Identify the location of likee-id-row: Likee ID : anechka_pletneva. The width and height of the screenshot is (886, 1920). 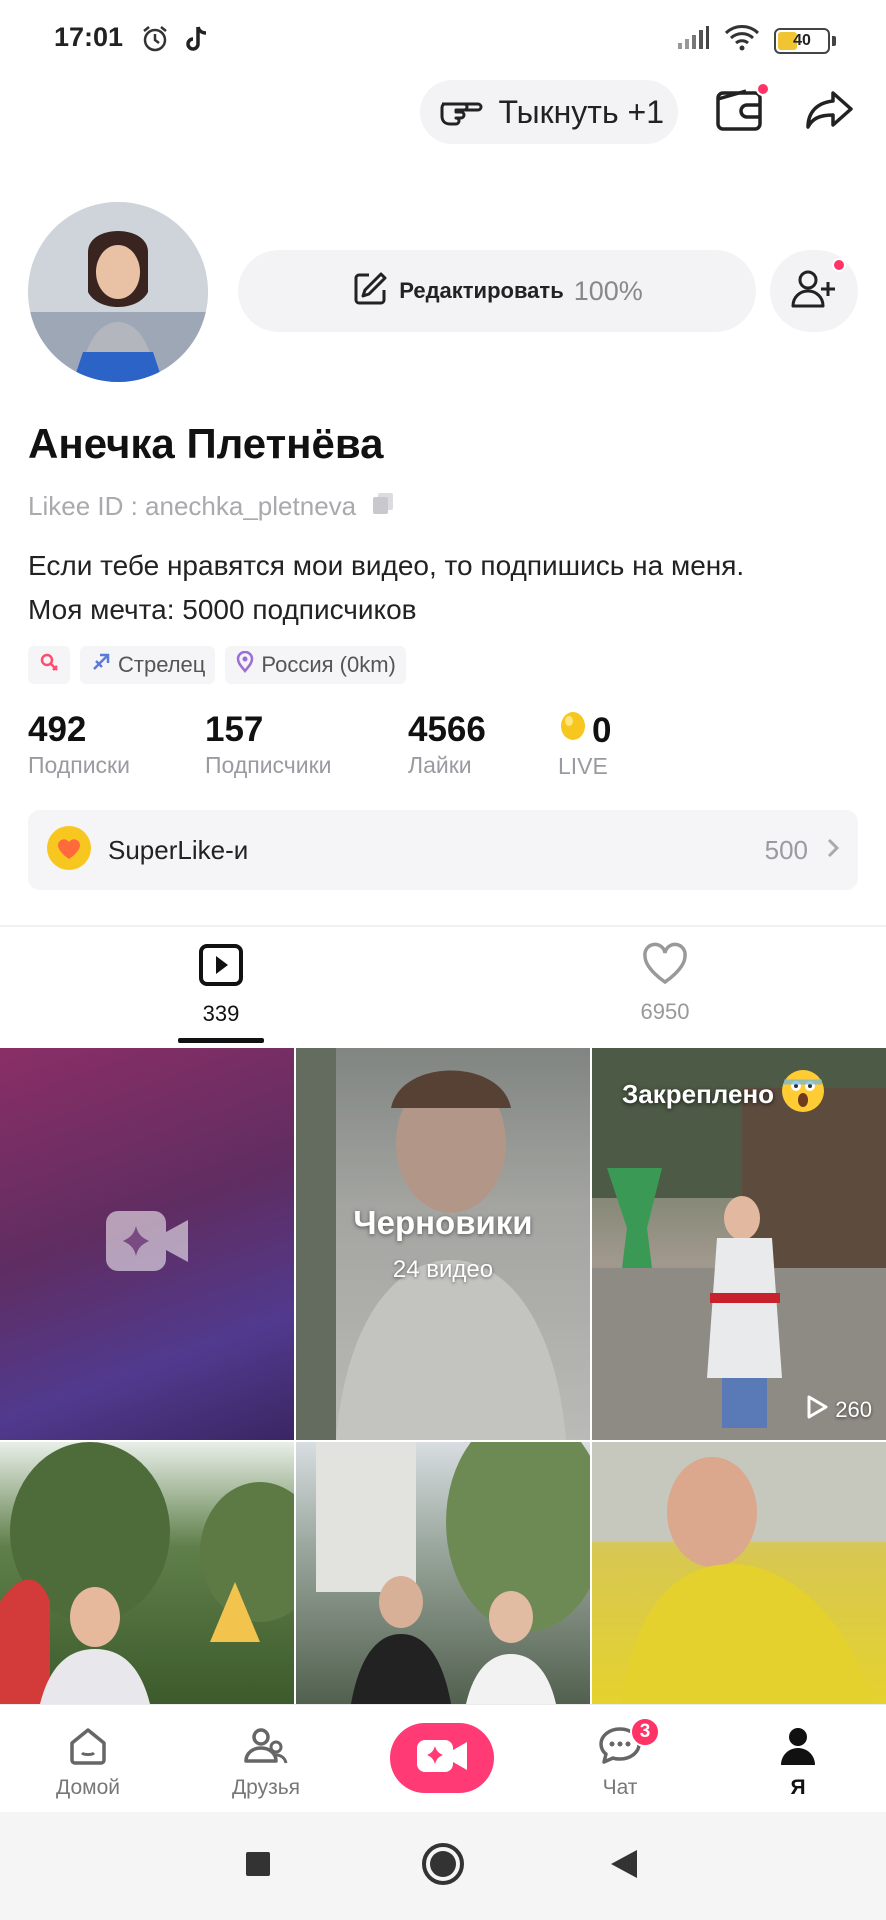
(212, 506).